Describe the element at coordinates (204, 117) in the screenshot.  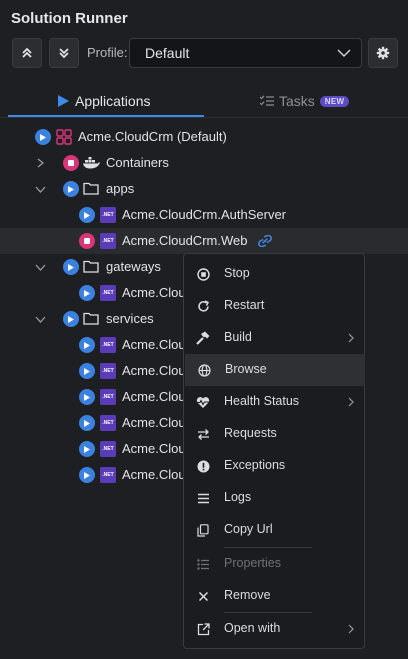
I see `tab-divider` at that location.